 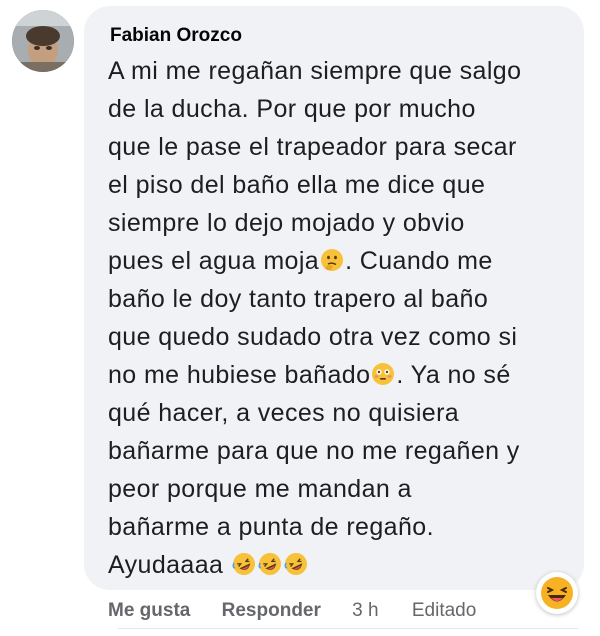 What do you see at coordinates (365, 611) in the screenshot?
I see `timestamp-link: 3 h` at bounding box center [365, 611].